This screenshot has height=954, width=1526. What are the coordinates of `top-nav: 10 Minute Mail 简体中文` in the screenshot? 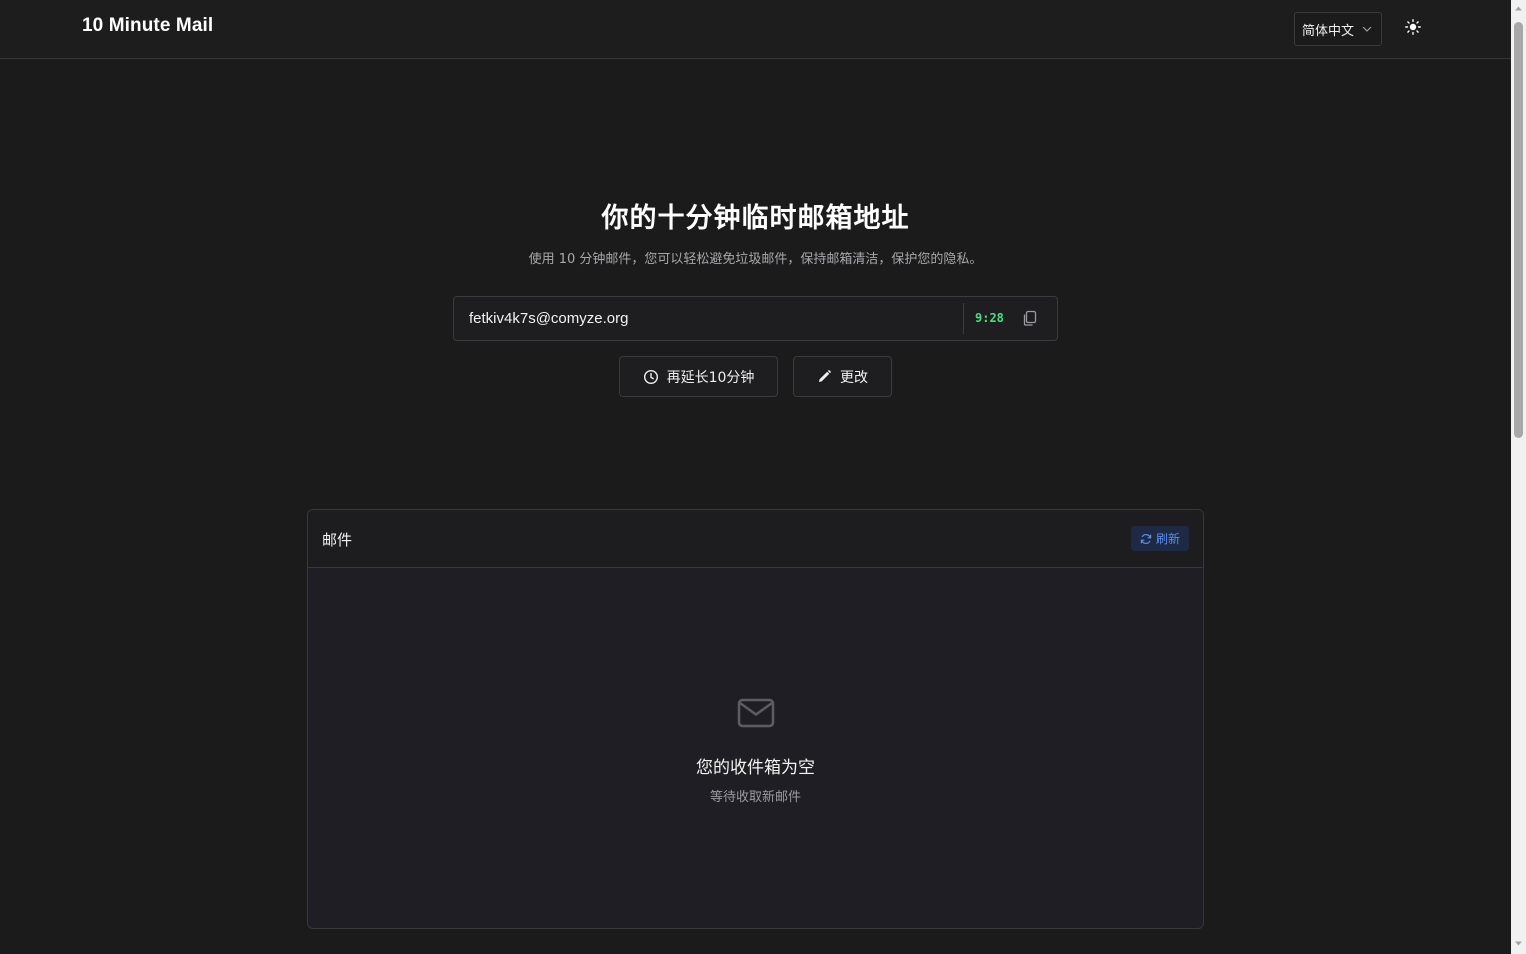 It's located at (755, 29).